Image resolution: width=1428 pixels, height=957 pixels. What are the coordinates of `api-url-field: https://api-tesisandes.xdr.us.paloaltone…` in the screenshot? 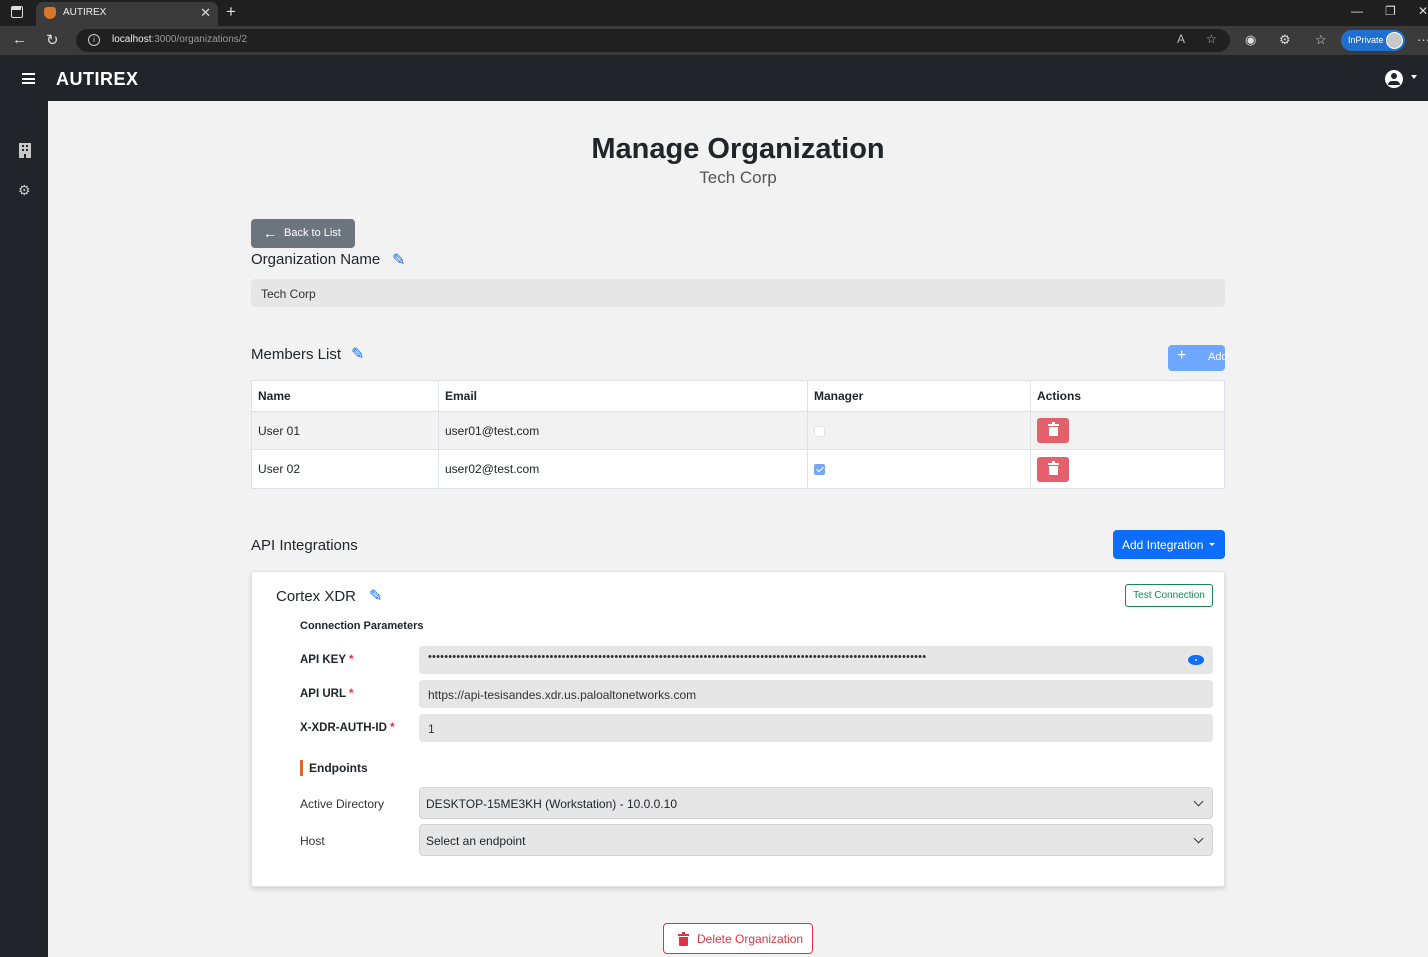 It's located at (816, 694).